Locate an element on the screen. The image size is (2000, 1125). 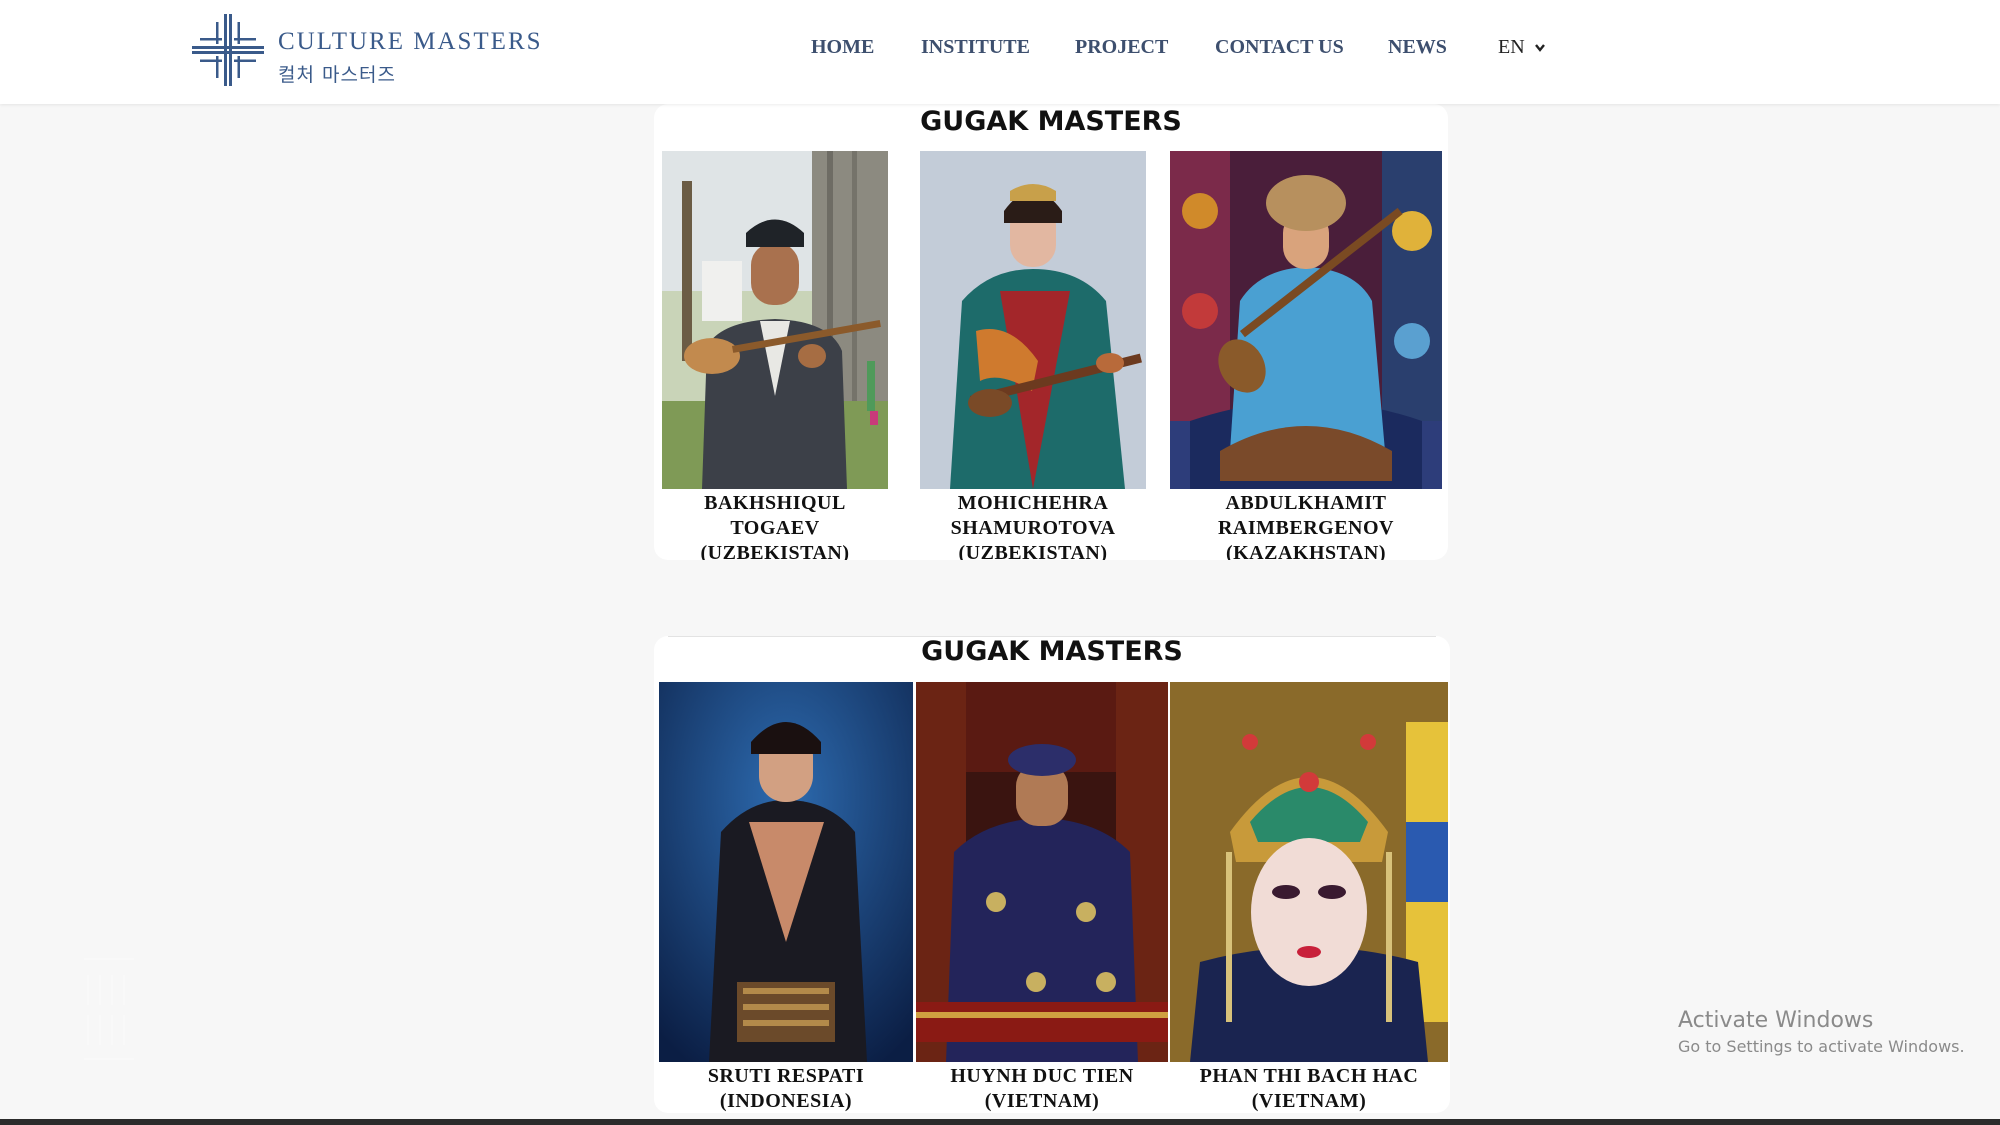
master-caption: BAKHSHIQUL TOGAEV (UZBEKISTAN) is located at coordinates (775, 525).